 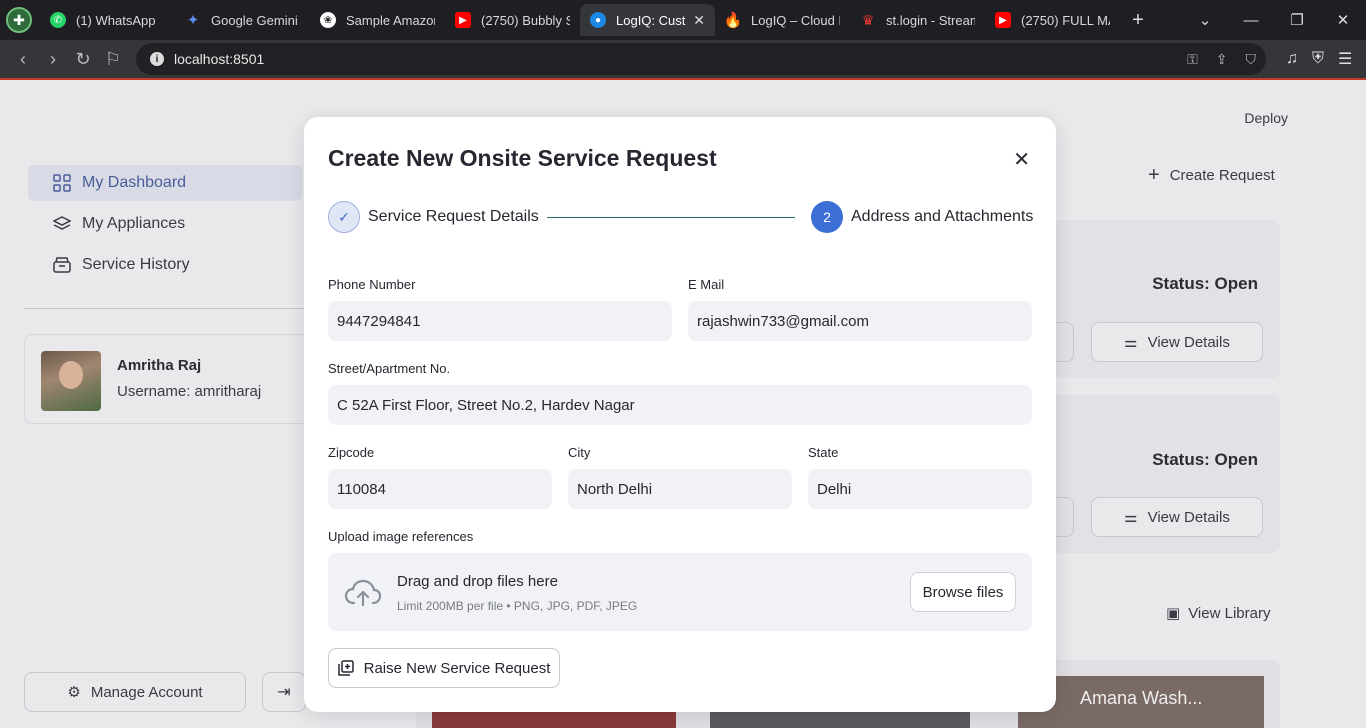 I want to click on tab-youtube-bubbly: ▶ (2750) Bubbly Si, so click(x=512, y=20).